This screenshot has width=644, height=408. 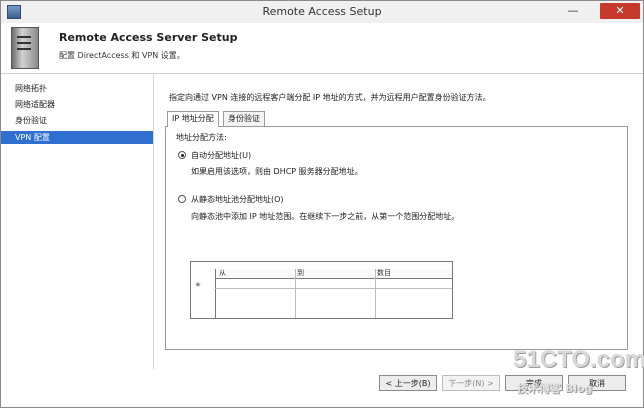 I want to click on next-button: 下一步(N) >, so click(x=471, y=383).